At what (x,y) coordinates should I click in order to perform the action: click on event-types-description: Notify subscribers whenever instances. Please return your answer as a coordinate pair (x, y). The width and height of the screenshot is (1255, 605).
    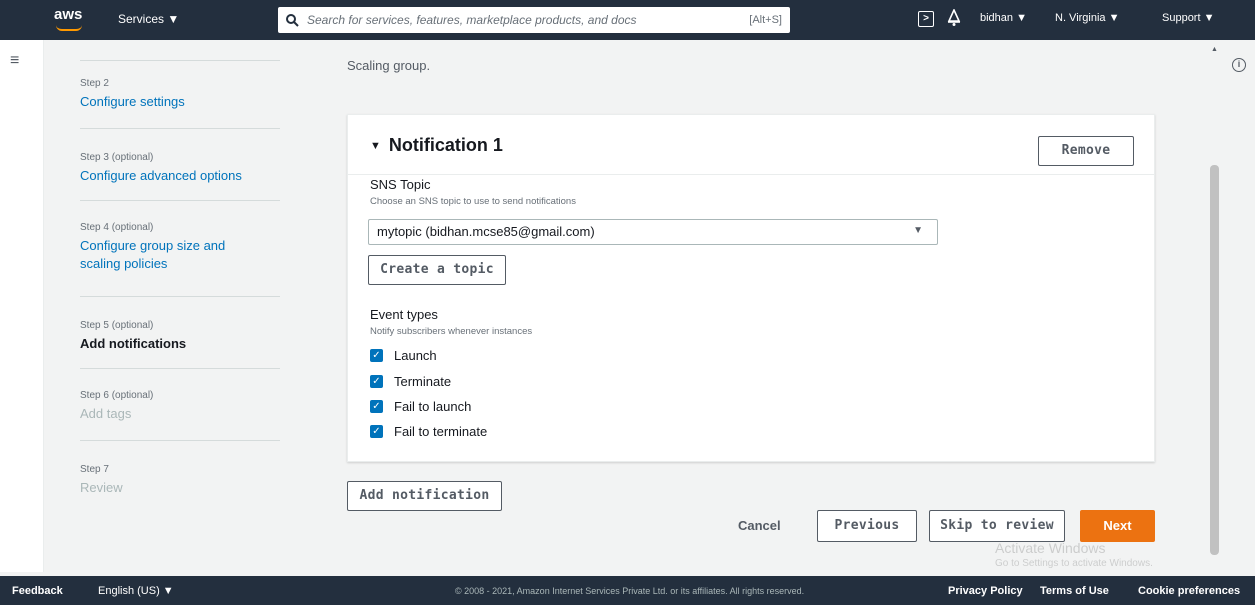
    Looking at the image, I should click on (451, 331).